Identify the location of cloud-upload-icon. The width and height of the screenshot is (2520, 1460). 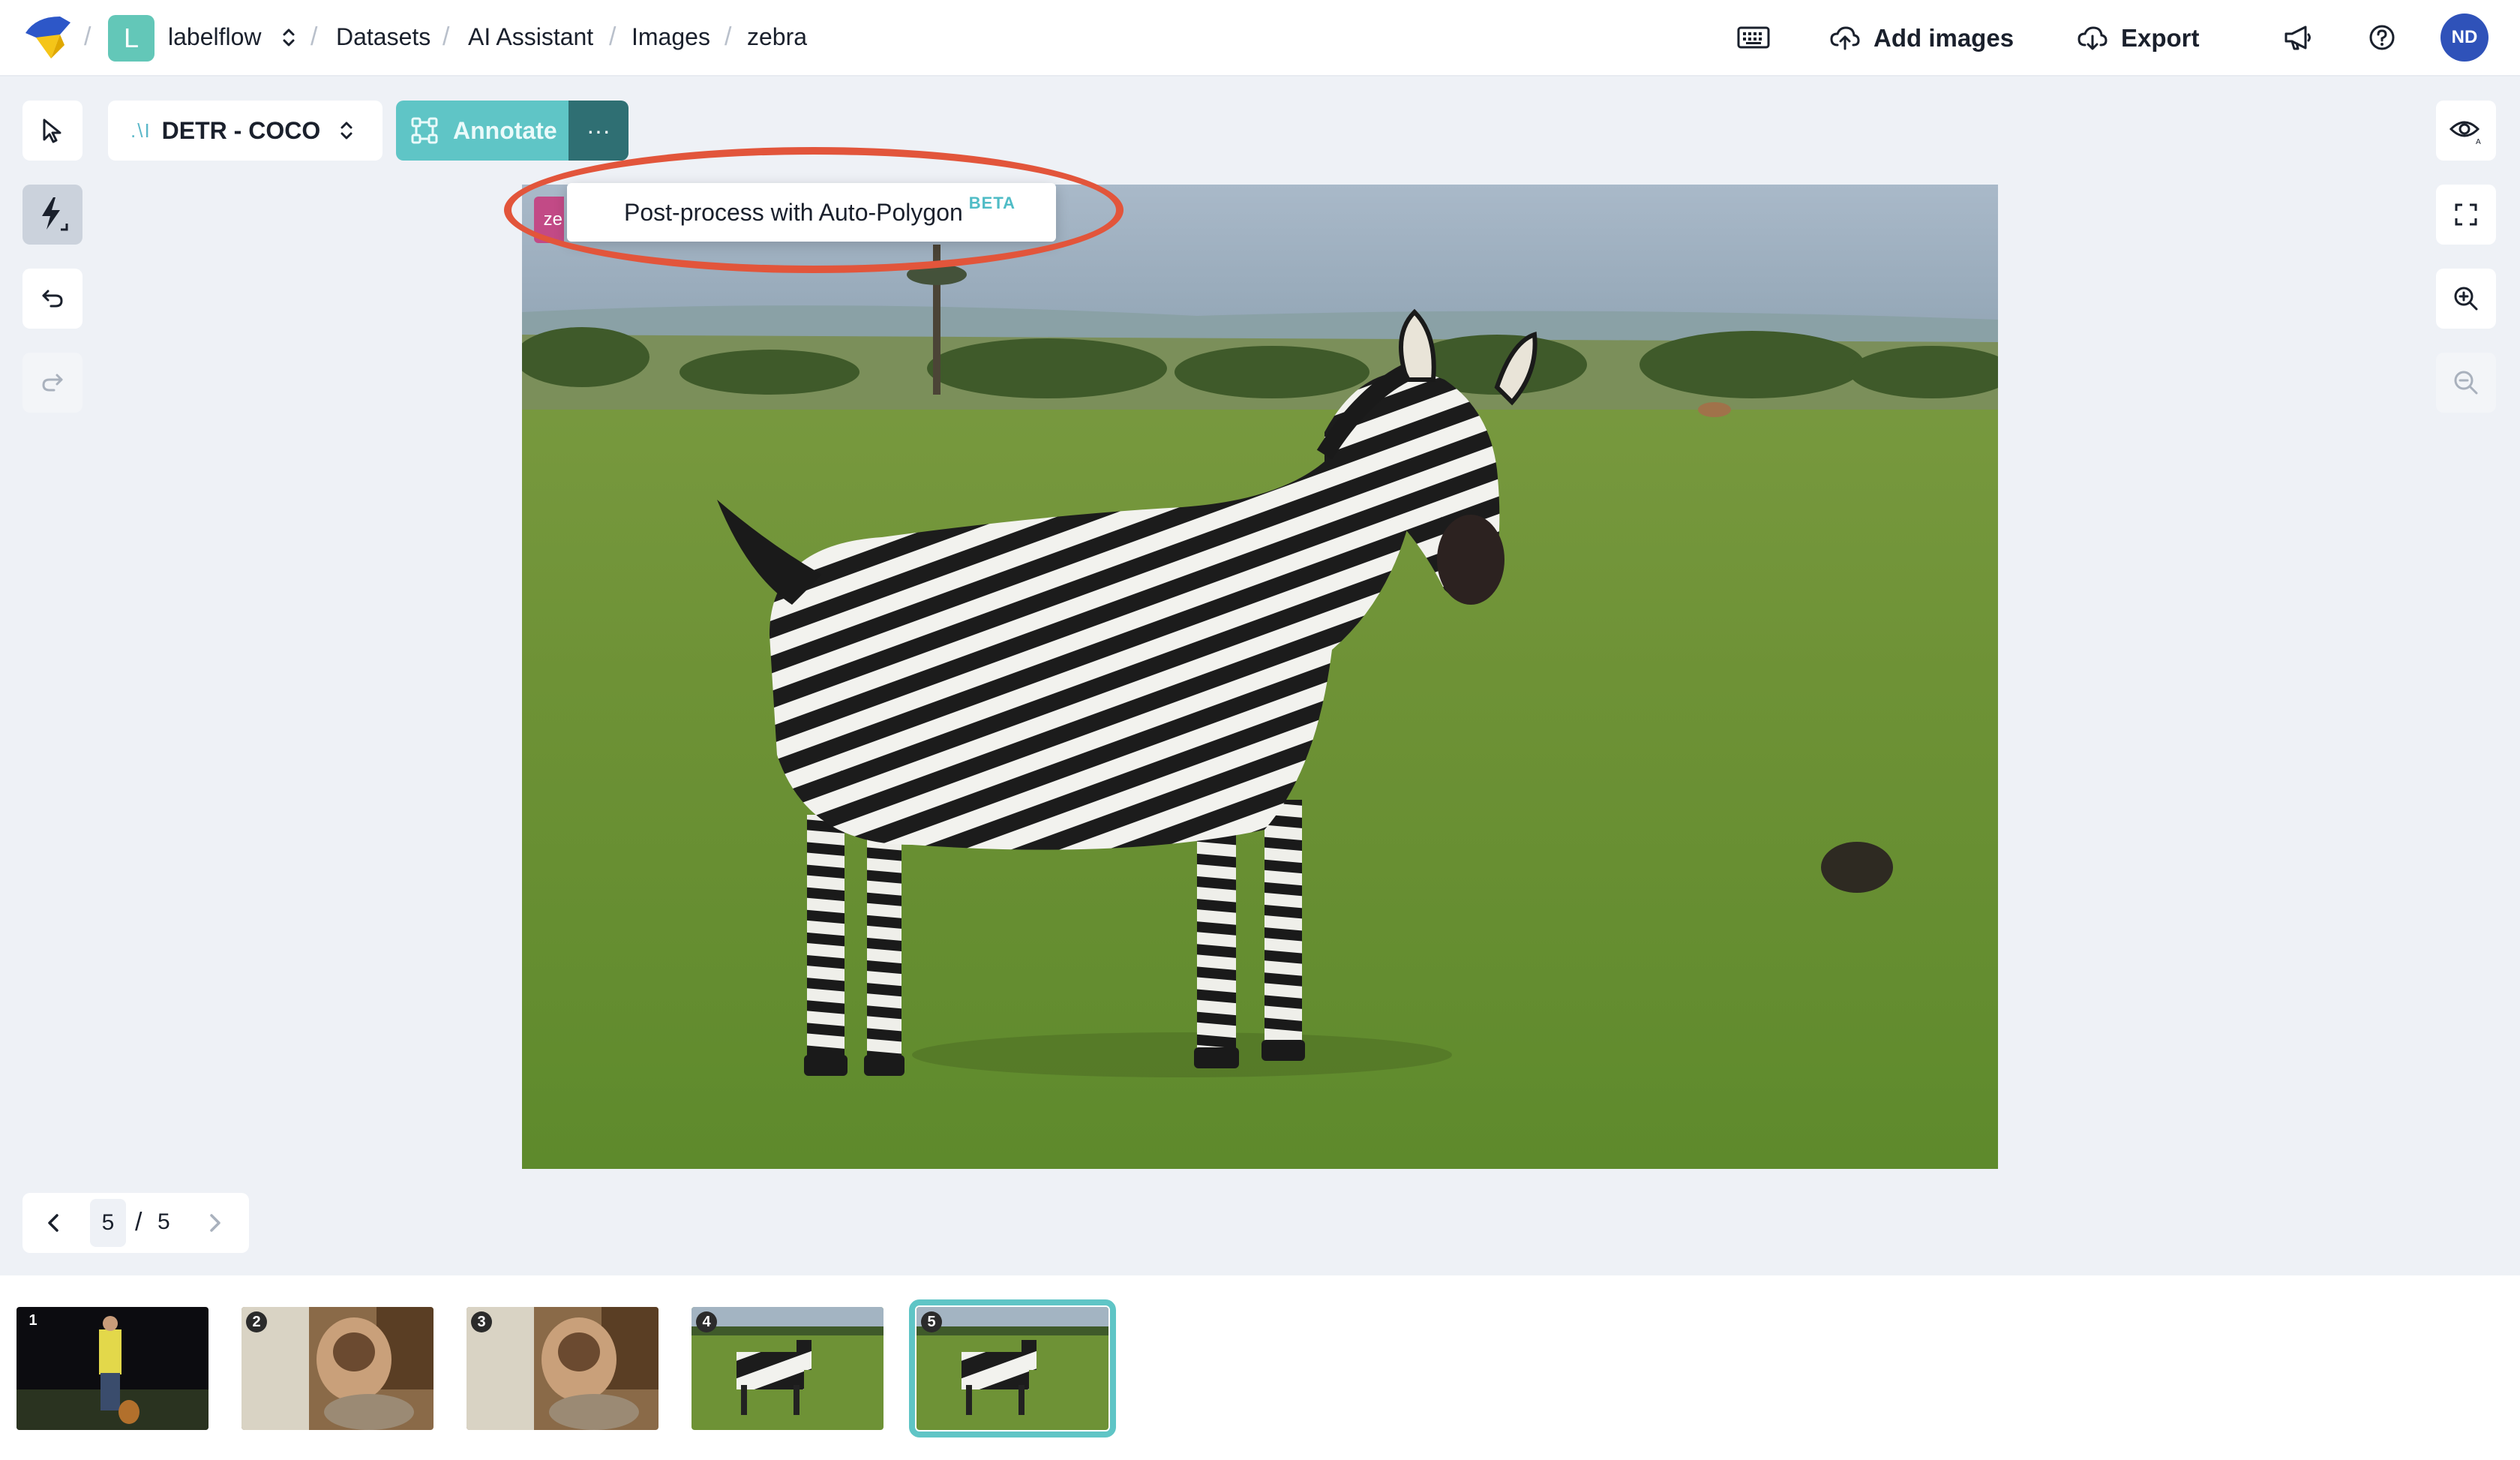
(1845, 38).